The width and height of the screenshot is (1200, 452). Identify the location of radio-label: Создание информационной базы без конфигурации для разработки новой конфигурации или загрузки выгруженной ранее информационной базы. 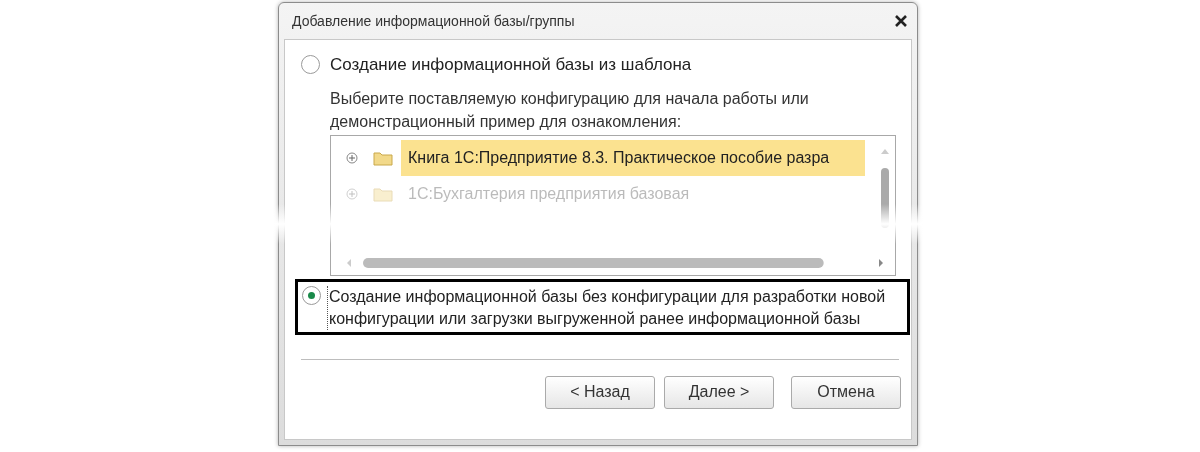
(610, 307).